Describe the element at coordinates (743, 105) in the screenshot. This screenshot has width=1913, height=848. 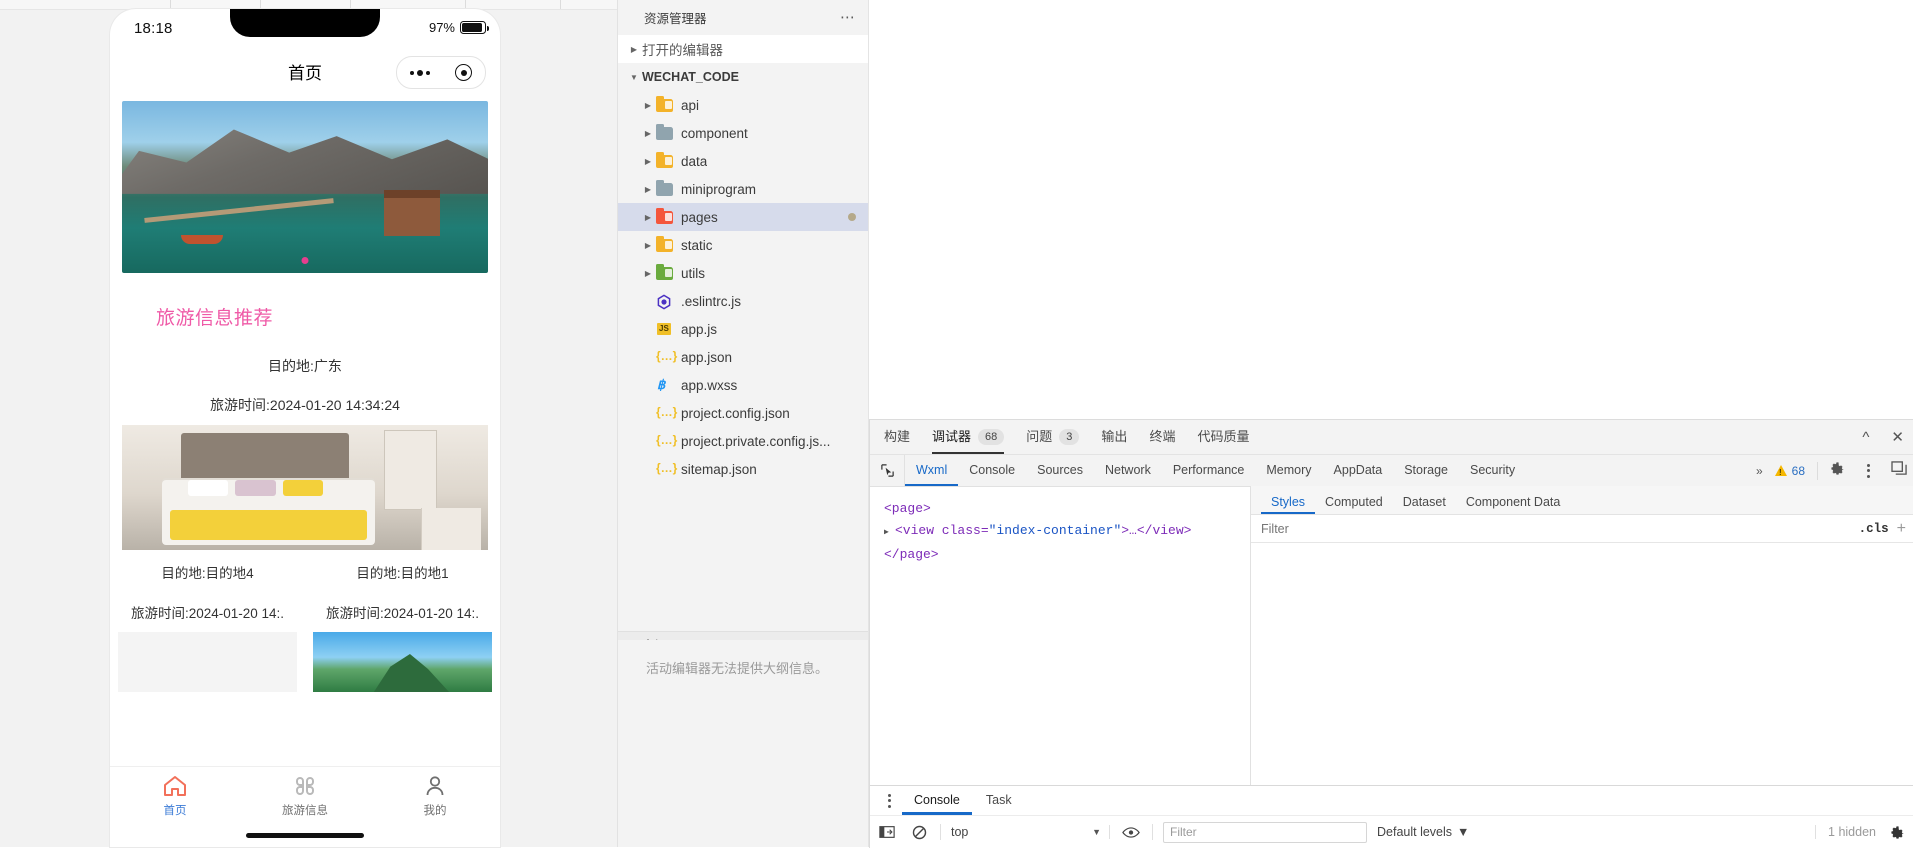
I see `tree-item-api: api` at that location.